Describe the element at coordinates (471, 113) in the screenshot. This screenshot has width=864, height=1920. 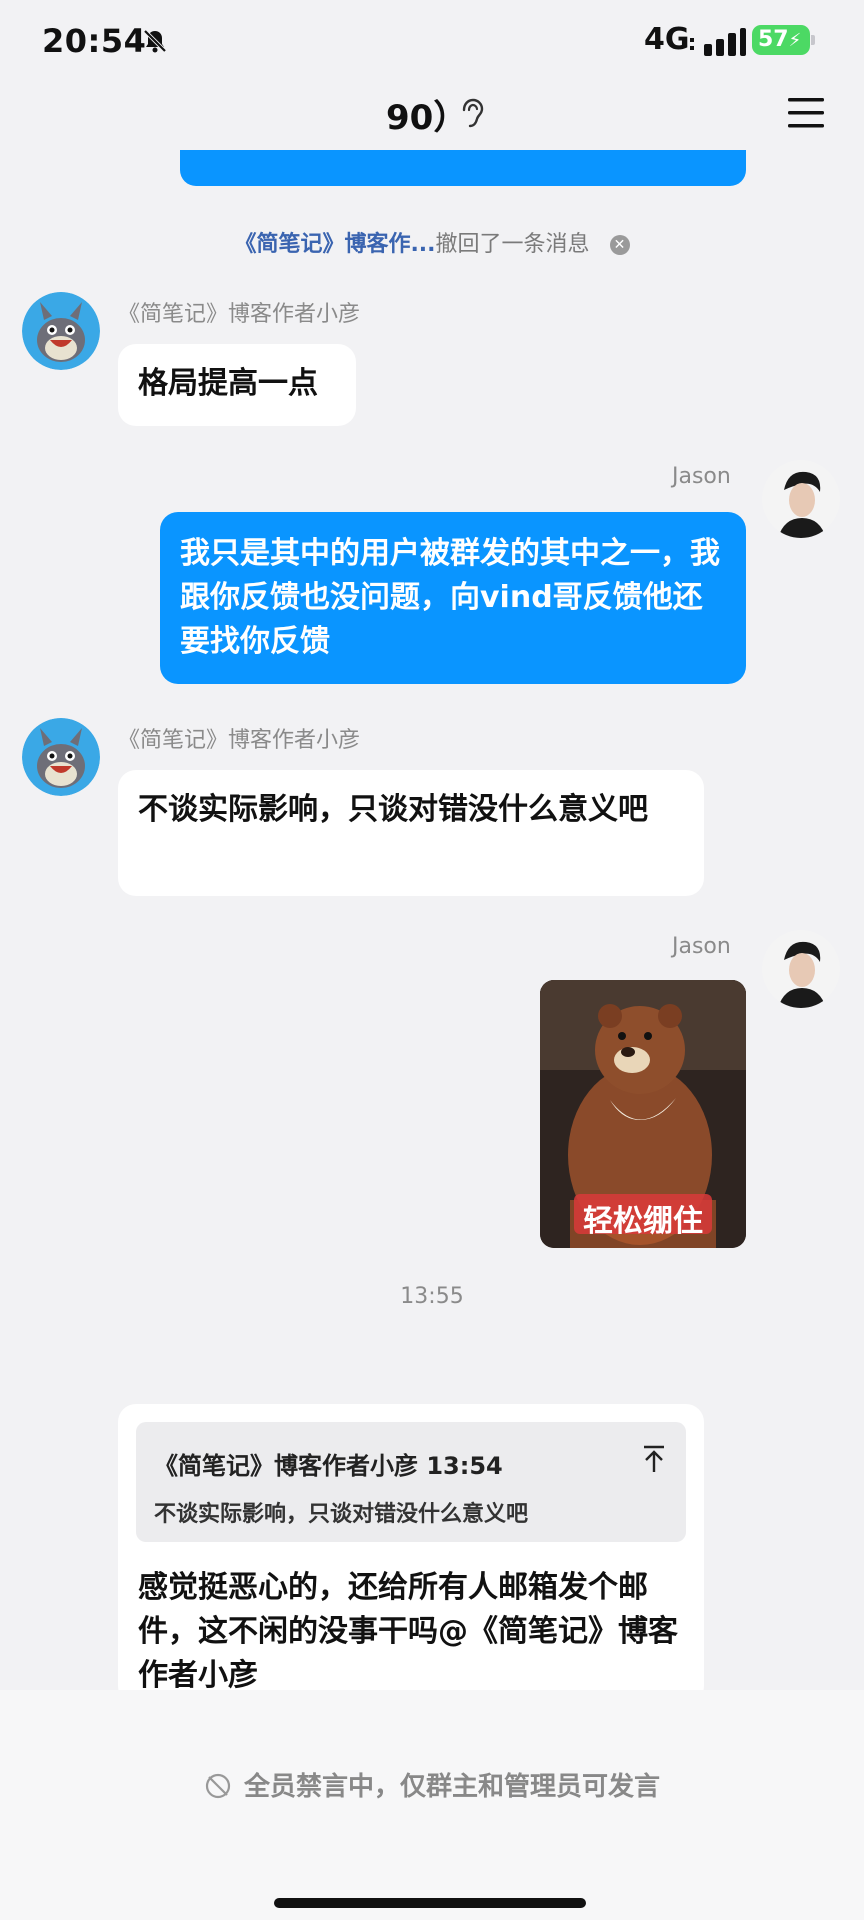
I see `earpiece-mode-icon` at that location.